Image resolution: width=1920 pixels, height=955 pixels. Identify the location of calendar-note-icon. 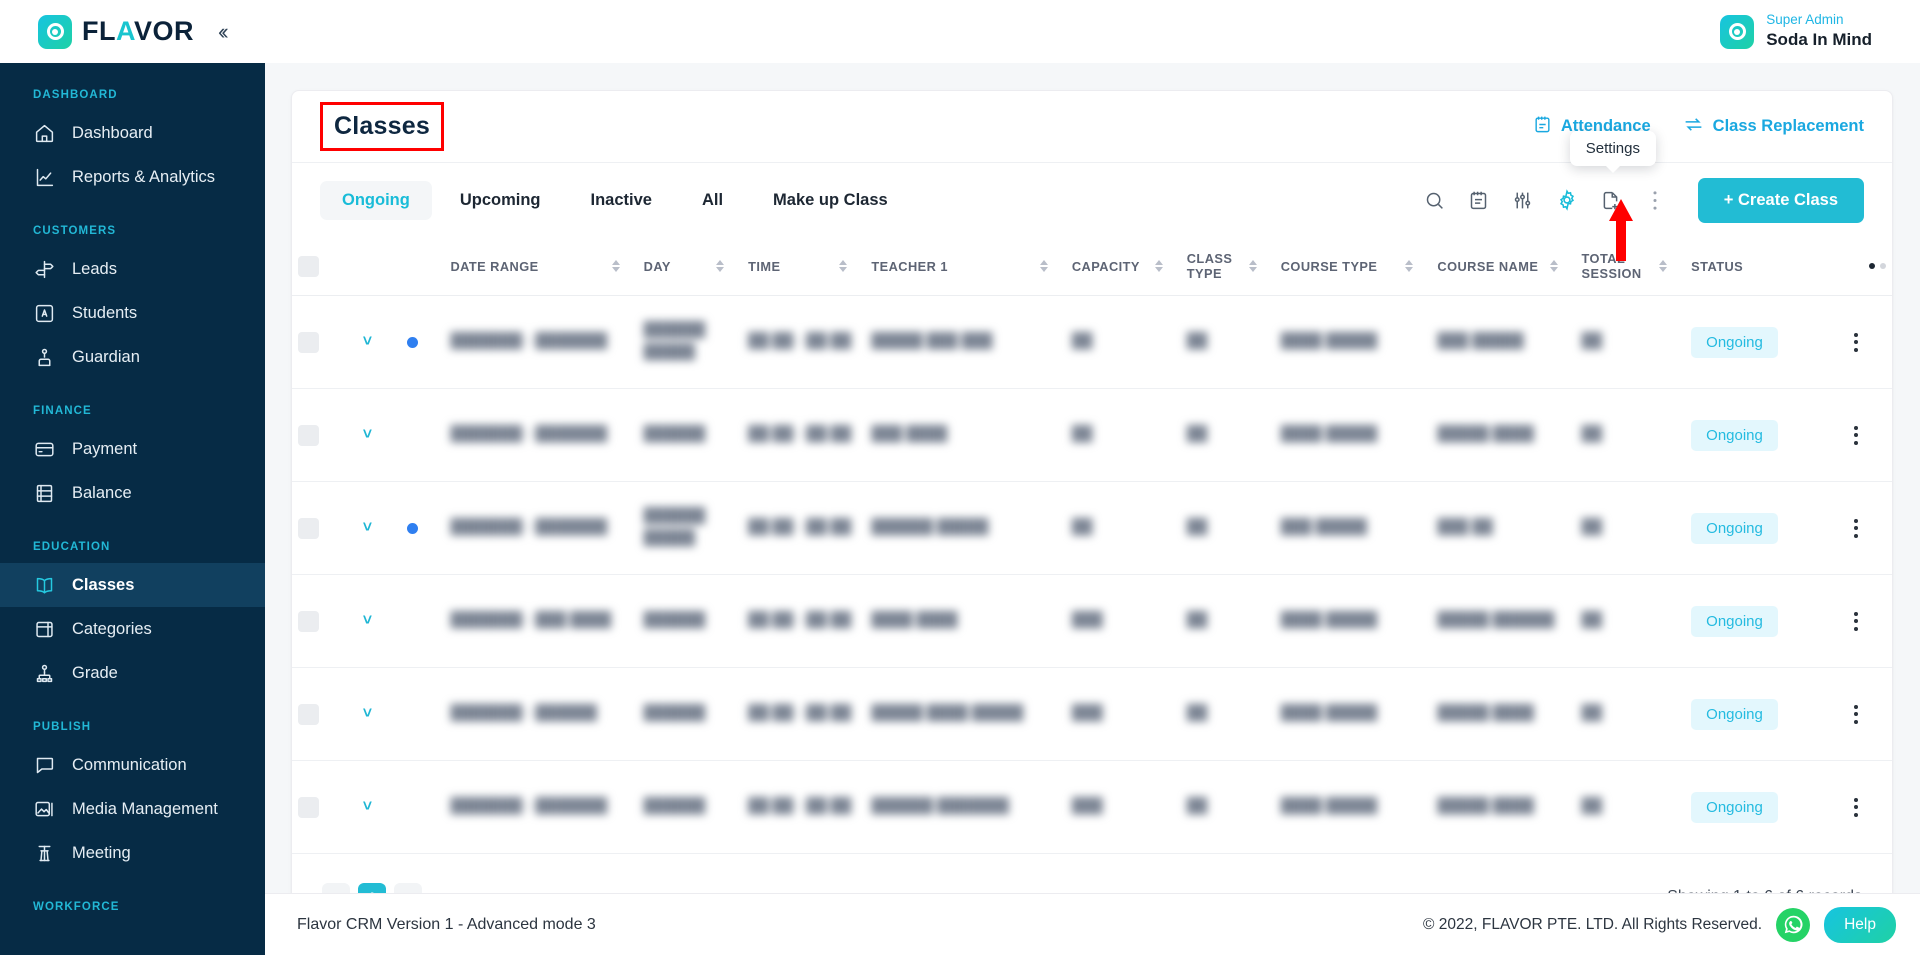
(1479, 200).